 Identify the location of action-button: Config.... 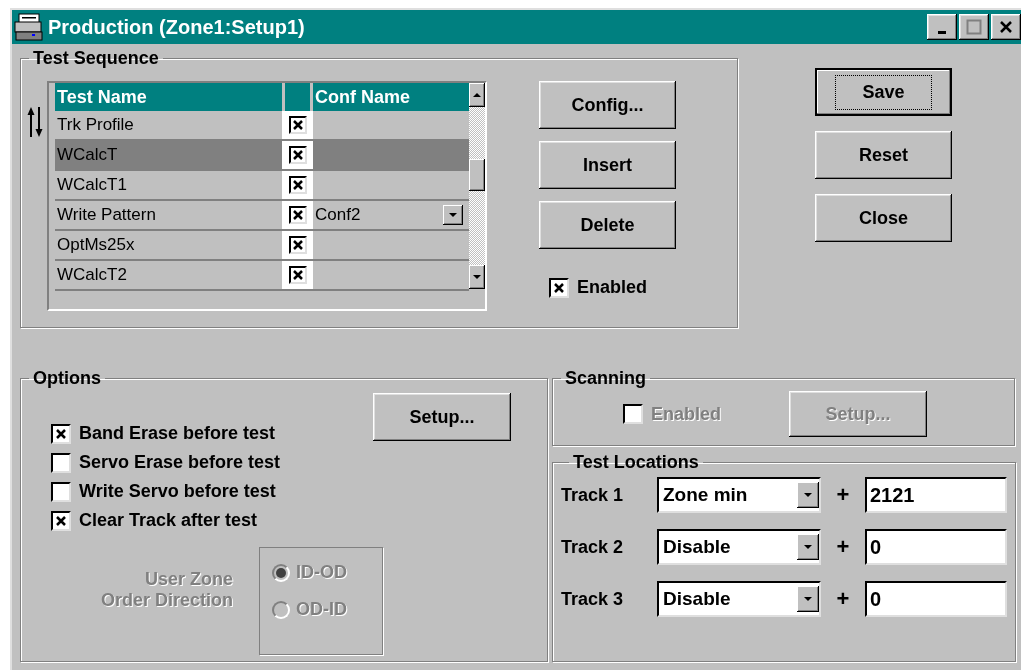
(607, 105).